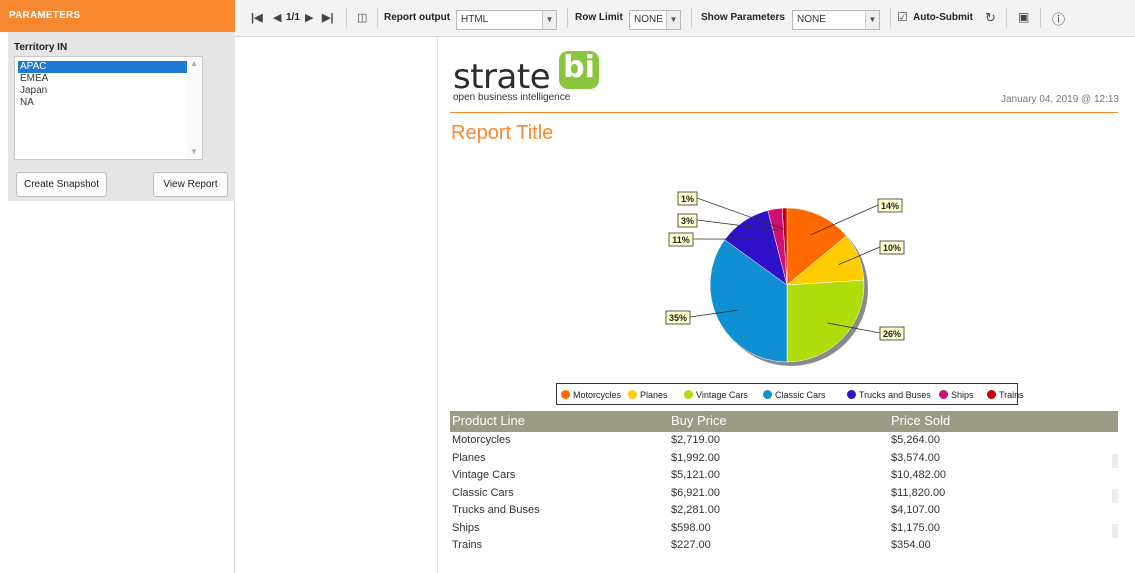 The width and height of the screenshot is (1135, 573). I want to click on data-label: 10%, so click(892, 248).